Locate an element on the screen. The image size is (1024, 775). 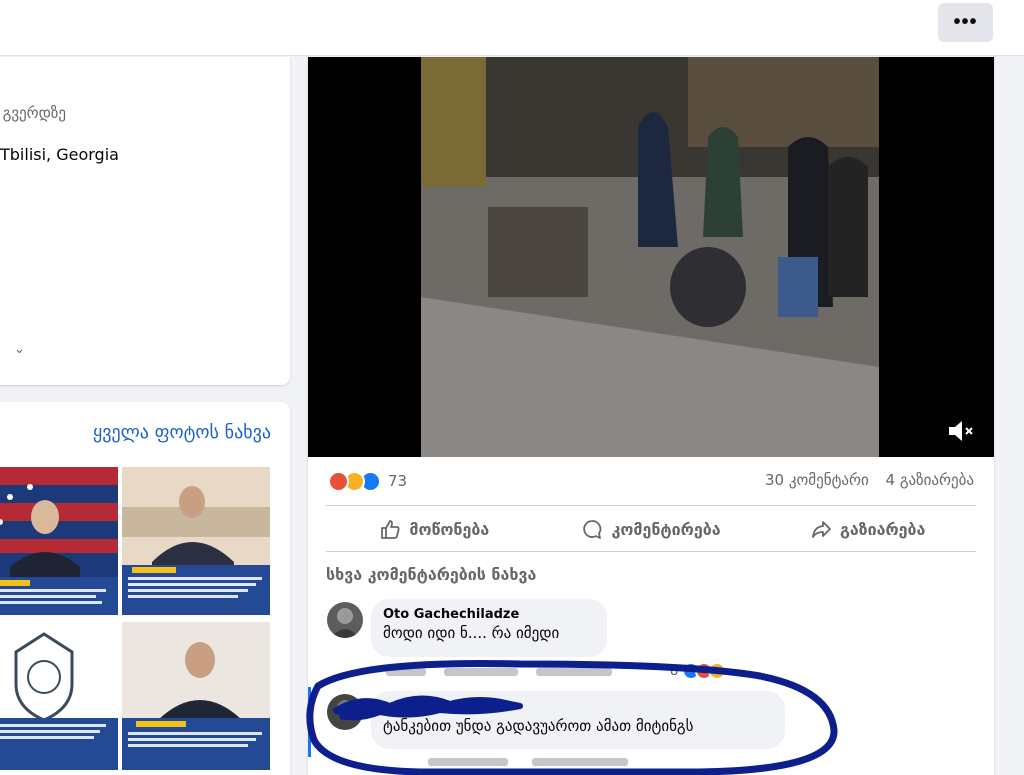
comments-count: 30 კომენტარი is located at coordinates (817, 480).